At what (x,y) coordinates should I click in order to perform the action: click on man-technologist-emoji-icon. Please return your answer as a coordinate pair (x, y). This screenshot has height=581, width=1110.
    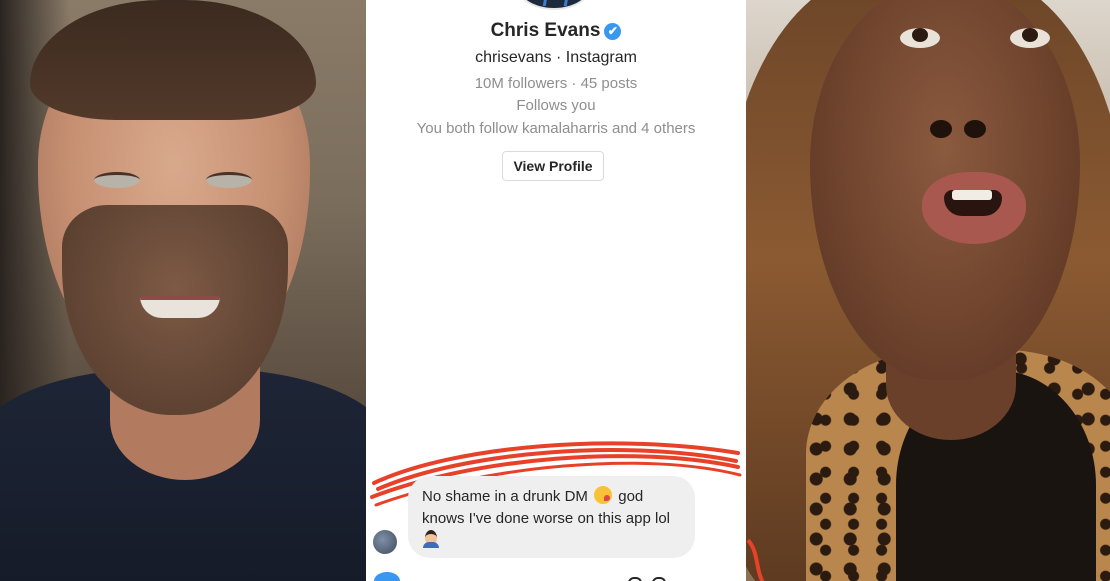
    Looking at the image, I should click on (431, 539).